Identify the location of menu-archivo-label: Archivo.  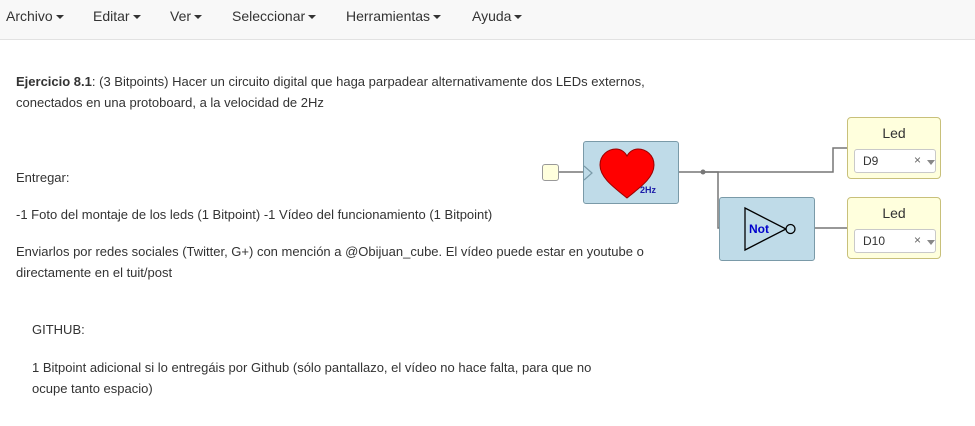
(29, 16).